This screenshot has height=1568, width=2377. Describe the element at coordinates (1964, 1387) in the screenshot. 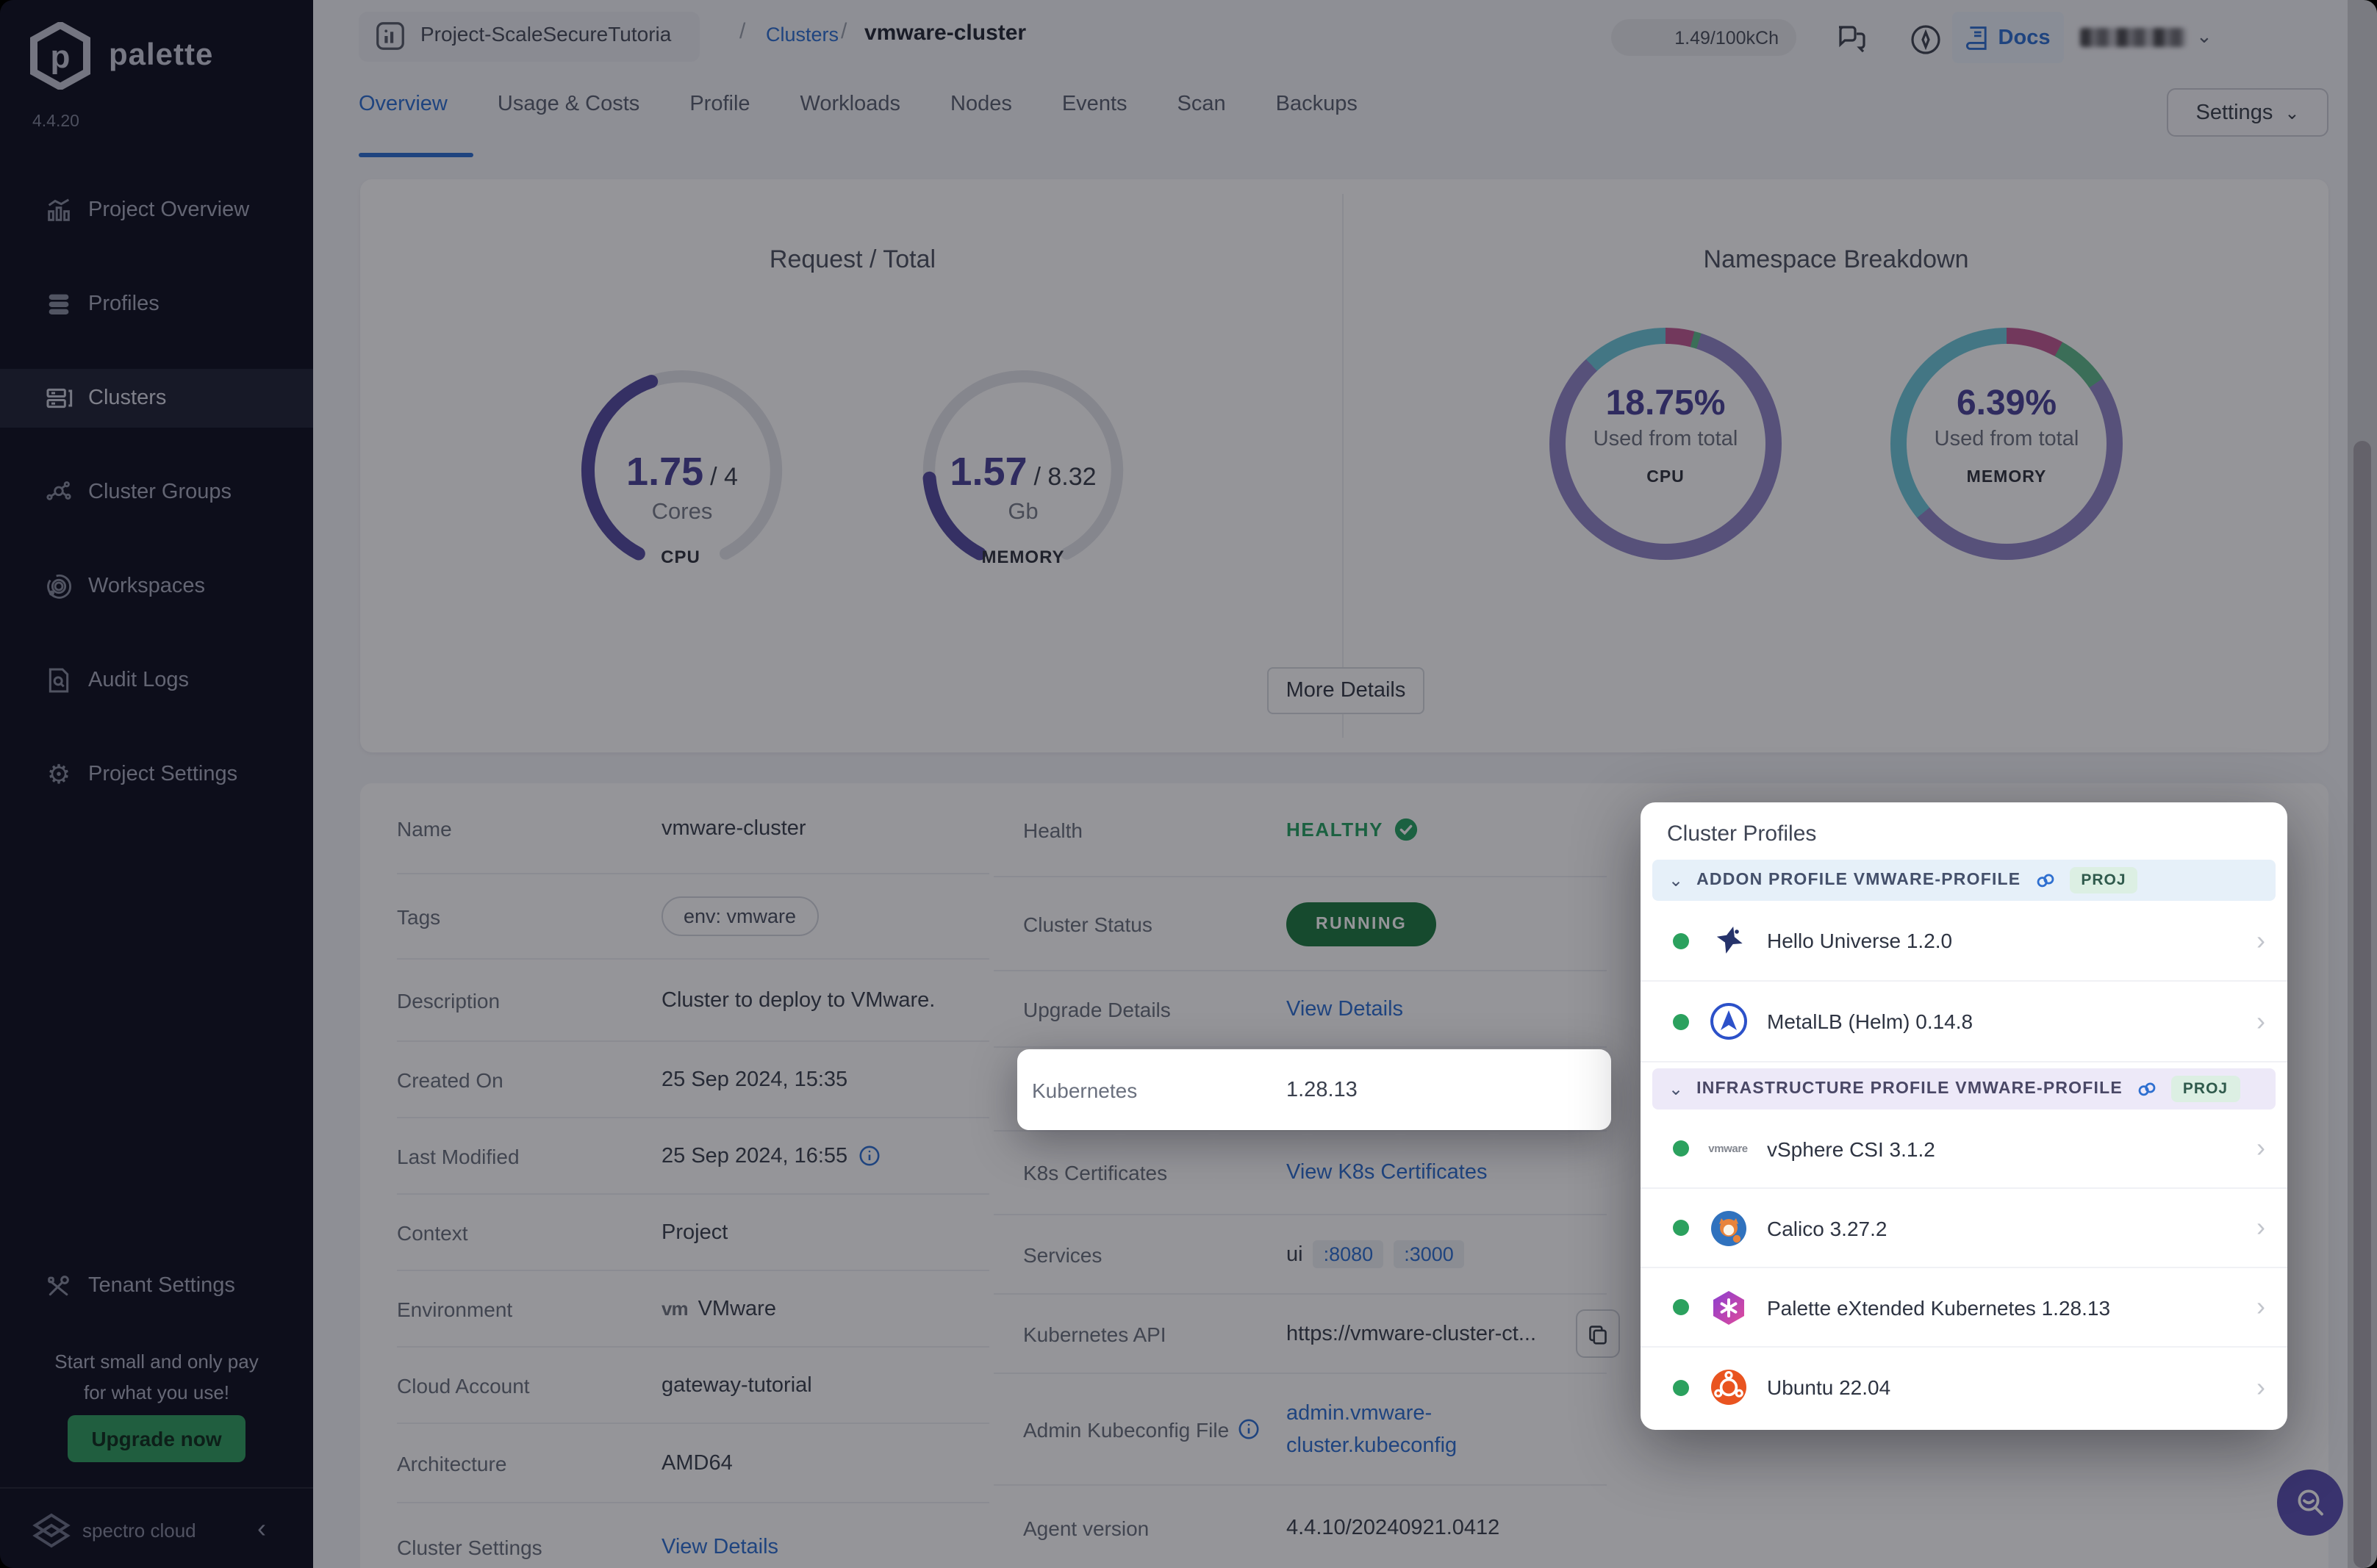

I see `profile-layer-ubuntu: Ubuntu 22.04 ›` at that location.